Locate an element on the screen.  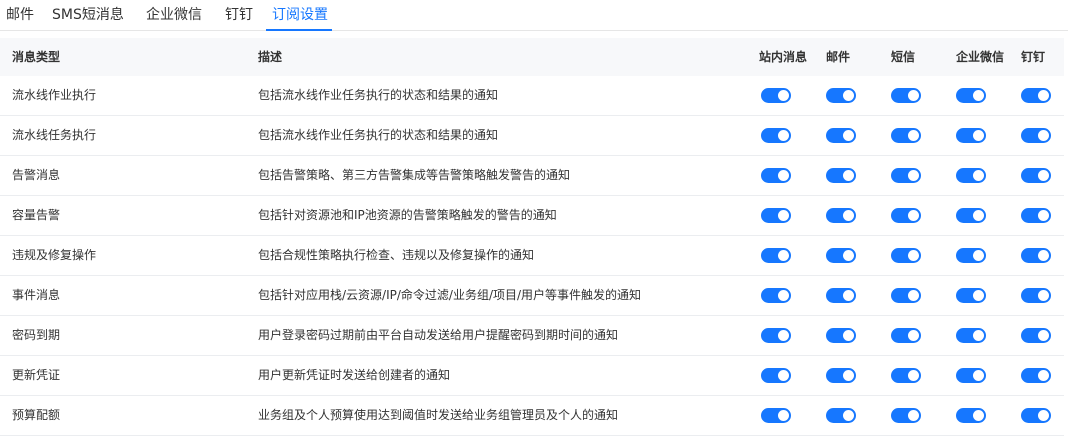
row-description: 包括针对应用栈/云资源/IP/命令过滤/业务组/项目/用户等事件触发的通知 is located at coordinates (450, 295).